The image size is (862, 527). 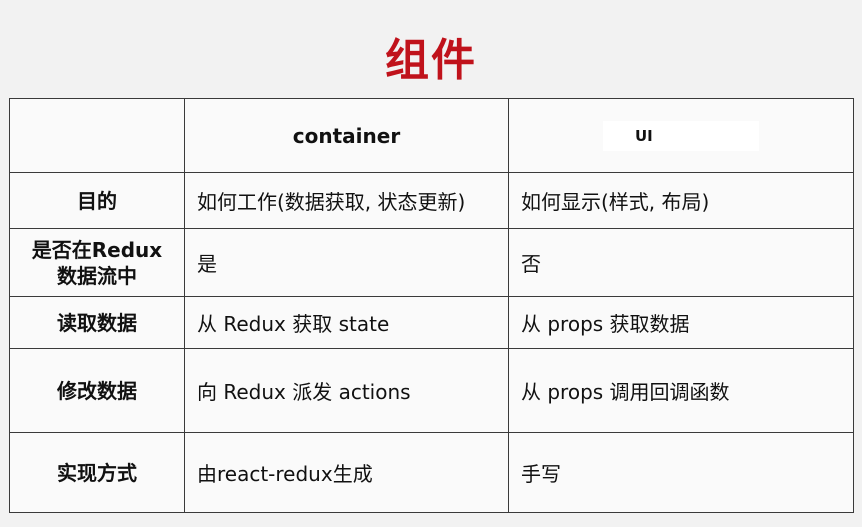 I want to click on cell-ui-modify-data: 从 props 调用回调函数, so click(x=681, y=390).